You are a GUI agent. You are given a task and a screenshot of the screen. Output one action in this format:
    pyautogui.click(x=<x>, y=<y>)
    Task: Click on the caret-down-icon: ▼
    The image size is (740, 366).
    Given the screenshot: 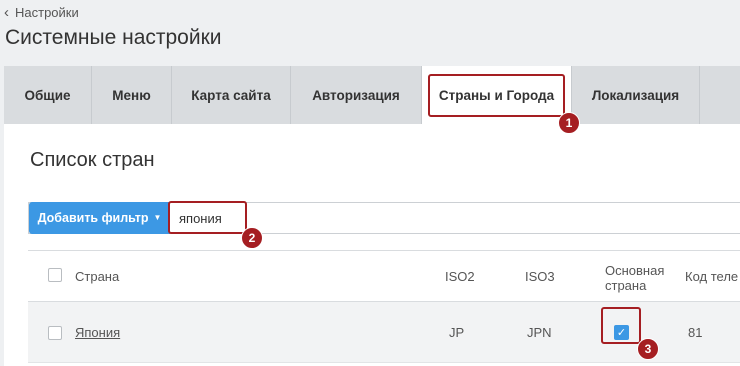 What is the action you would take?
    pyautogui.click(x=157, y=217)
    